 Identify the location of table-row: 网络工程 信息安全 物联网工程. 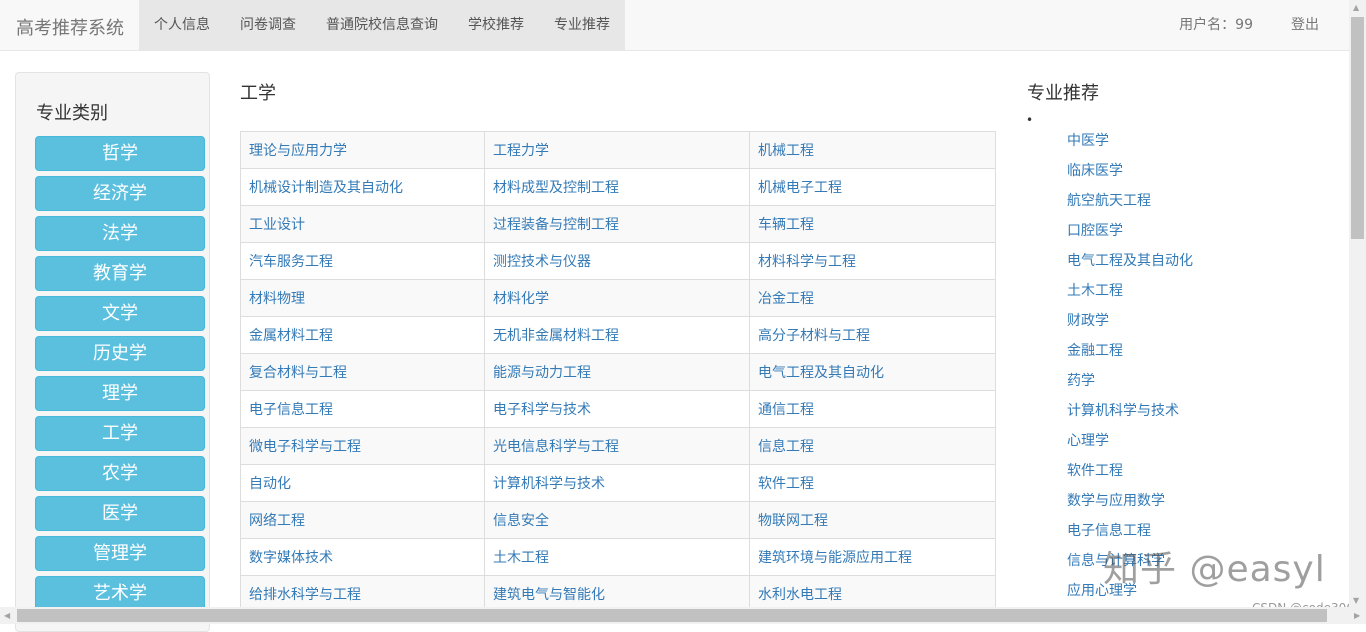
(618, 520).